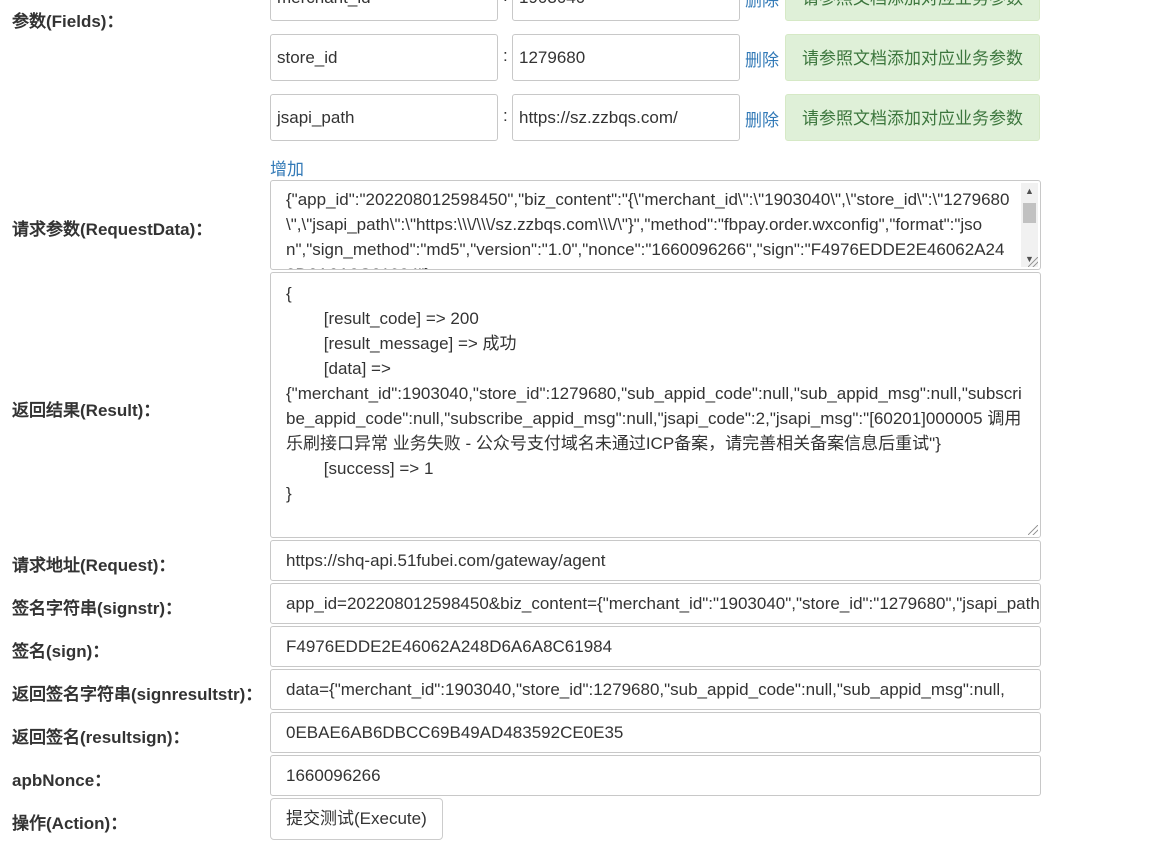  I want to click on action-label: 操作(Action)：, so click(70, 823).